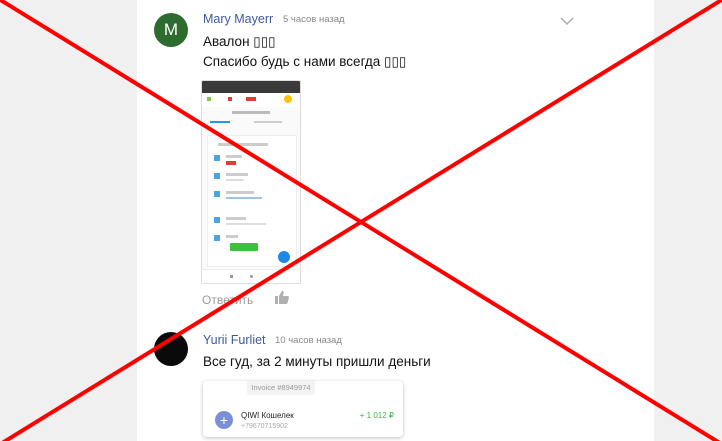  I want to click on comment-text-line: Спасибо будь с нами всегда ▯▯▯, so click(305, 61).